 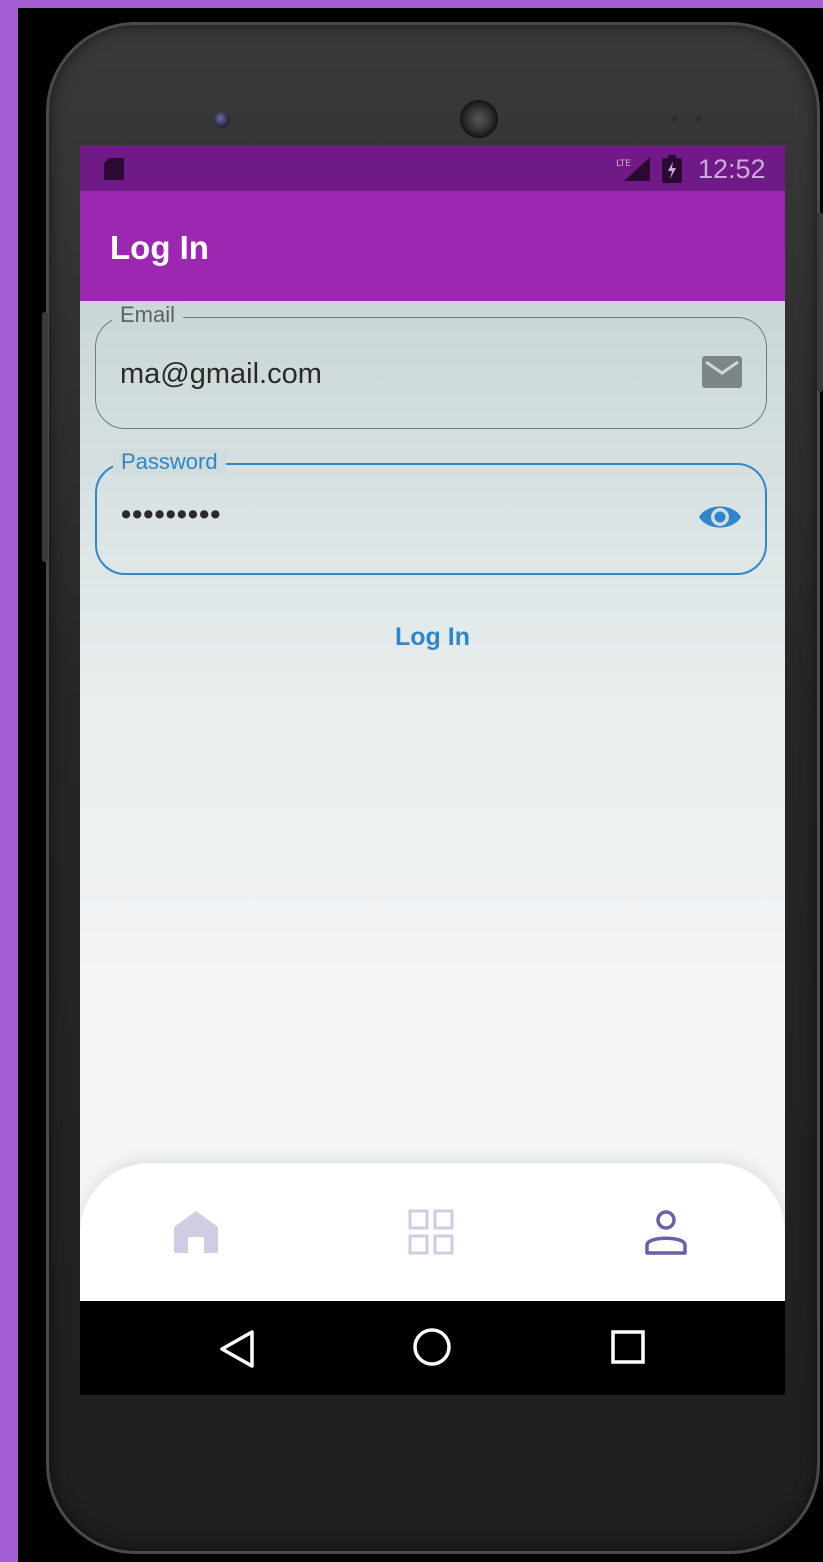 I want to click on back-icon, so click(x=237, y=1349).